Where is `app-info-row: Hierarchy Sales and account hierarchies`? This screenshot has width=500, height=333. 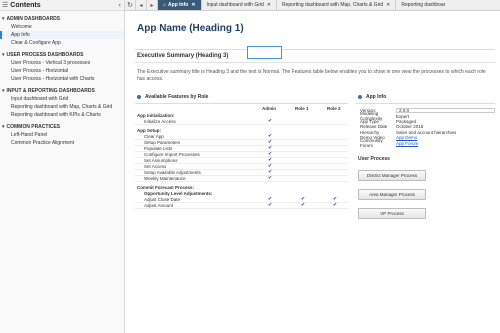 app-info-row: Hierarchy Sales and account hierarchies is located at coordinates (425, 132).